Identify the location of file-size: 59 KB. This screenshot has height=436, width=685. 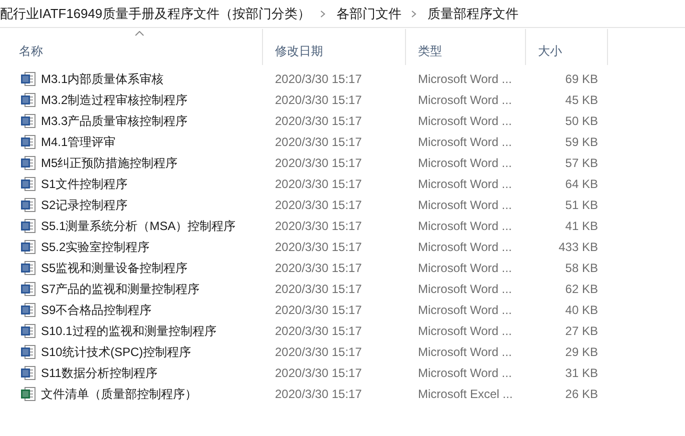
(581, 141).